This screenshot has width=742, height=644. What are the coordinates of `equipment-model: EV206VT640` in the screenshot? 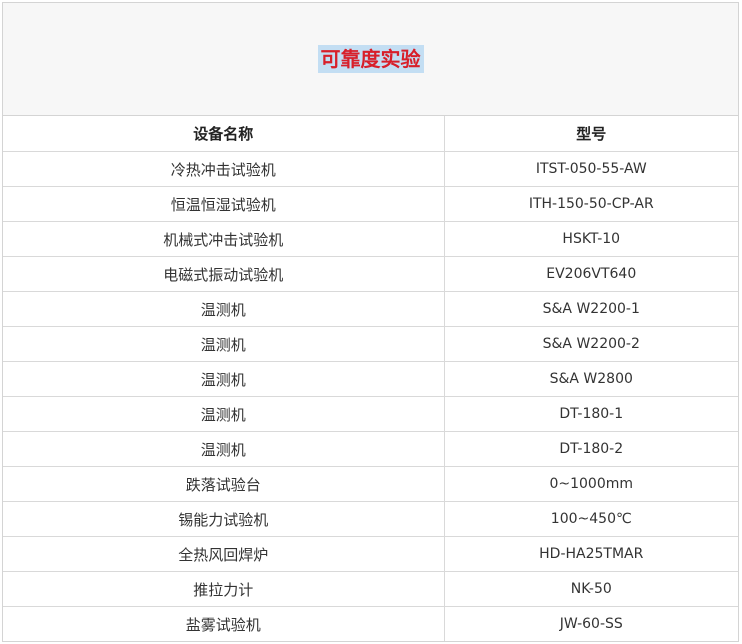 It's located at (591, 274).